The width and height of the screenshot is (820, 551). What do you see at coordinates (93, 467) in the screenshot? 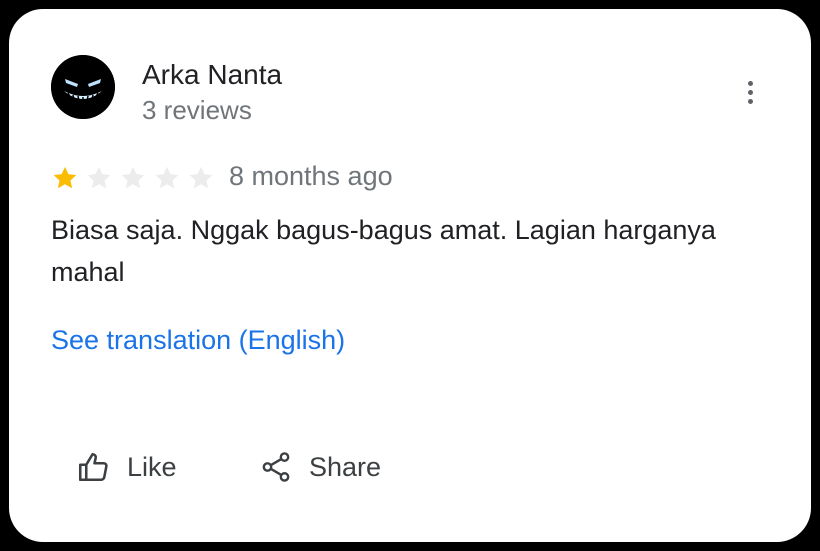
I see `thumb-up-icon` at bounding box center [93, 467].